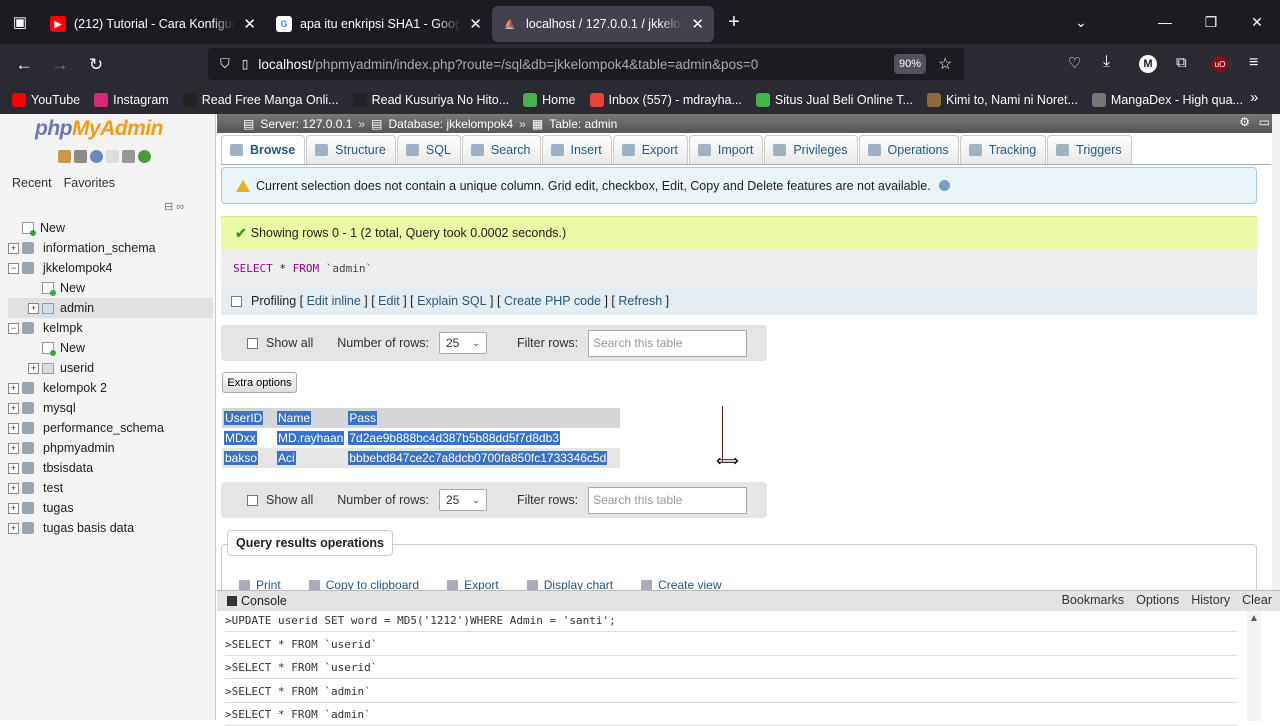  What do you see at coordinates (1210, 600) in the screenshot?
I see `console-history-link: History` at bounding box center [1210, 600].